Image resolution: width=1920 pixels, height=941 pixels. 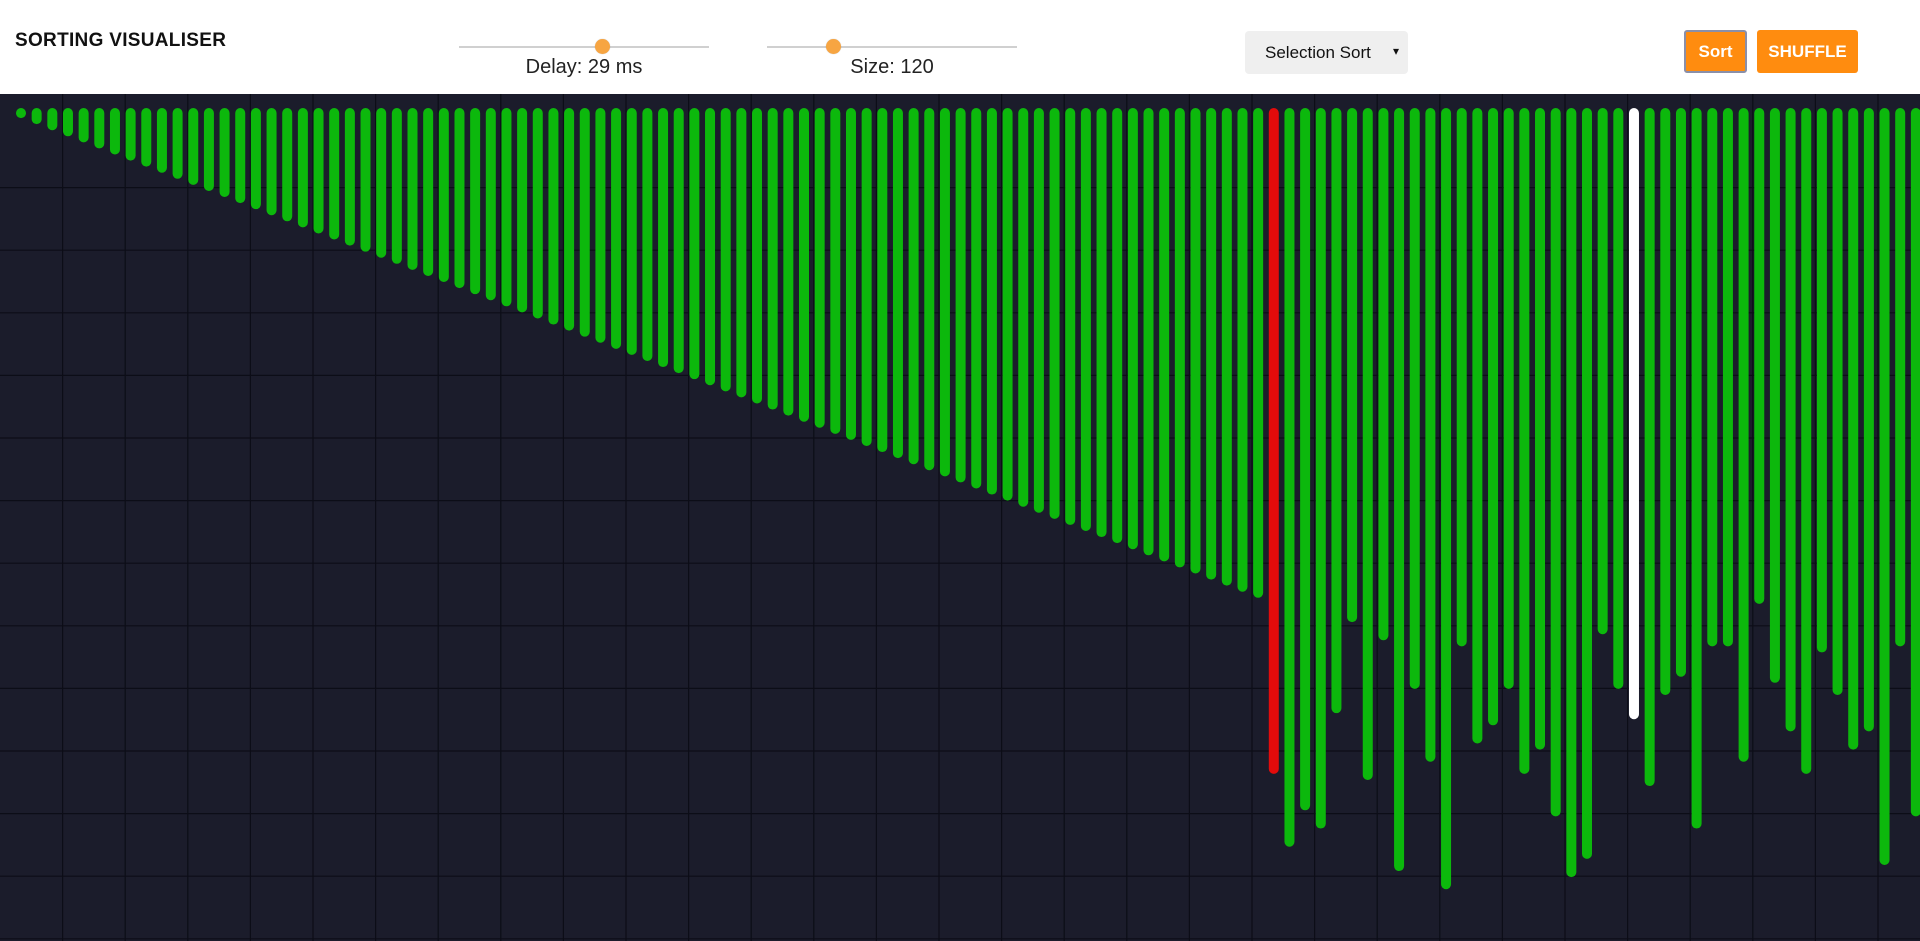 I want to click on algorithm-select: Selection Sort ▾, so click(x=1326, y=52).